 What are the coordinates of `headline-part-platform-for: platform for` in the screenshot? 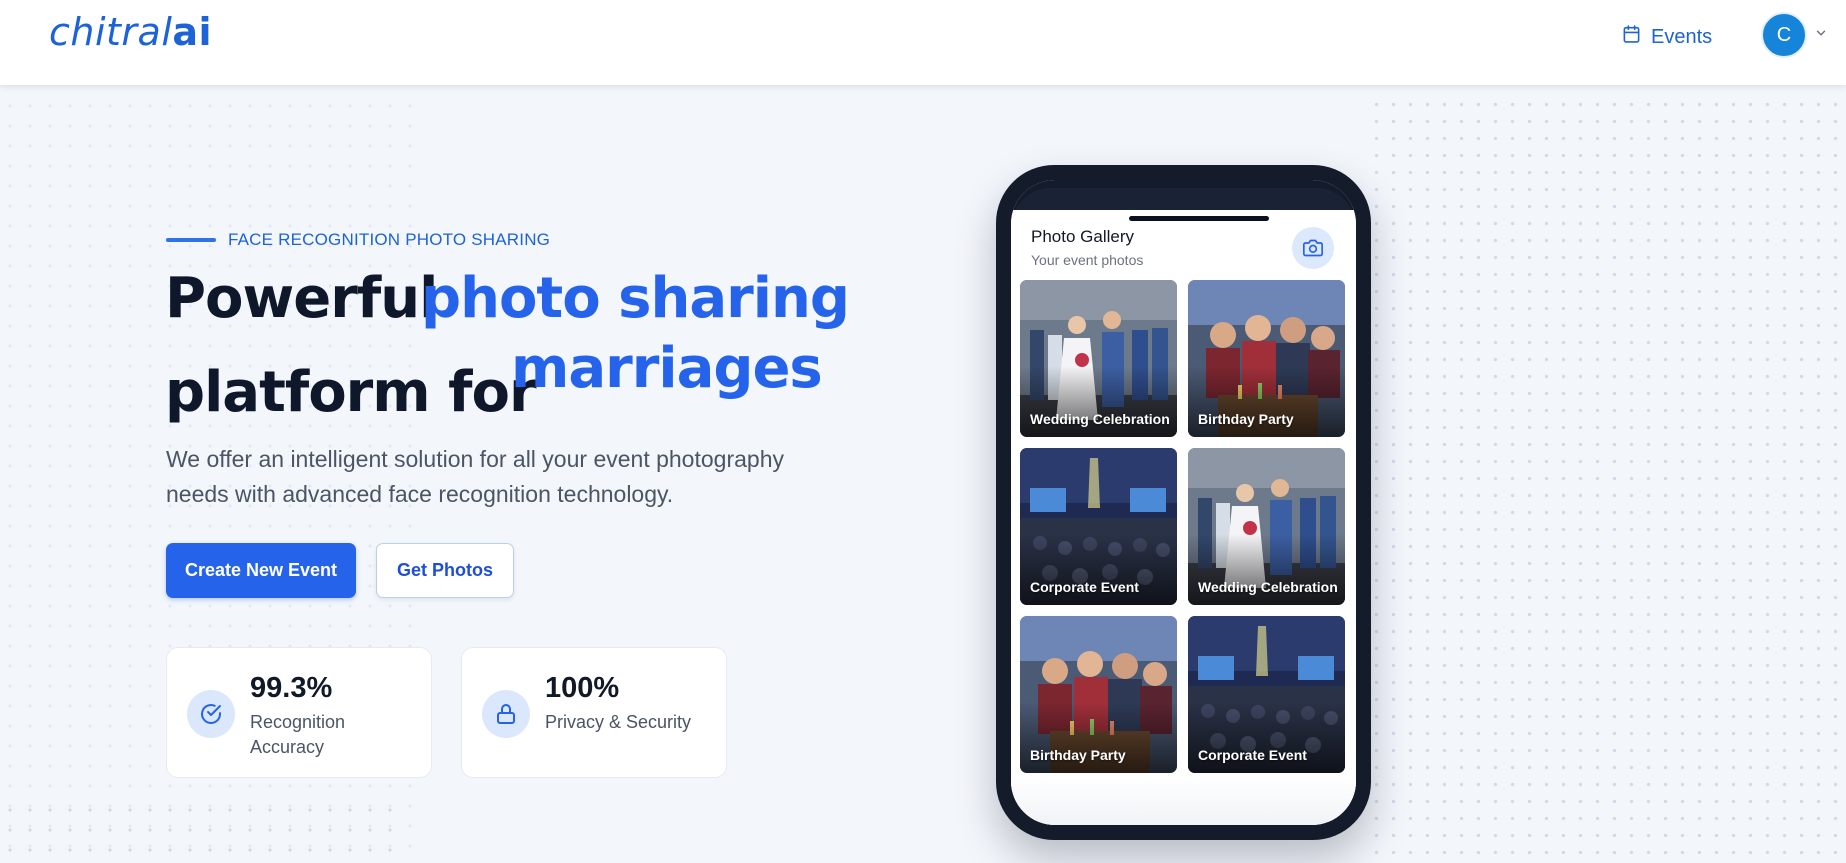 It's located at (351, 392).